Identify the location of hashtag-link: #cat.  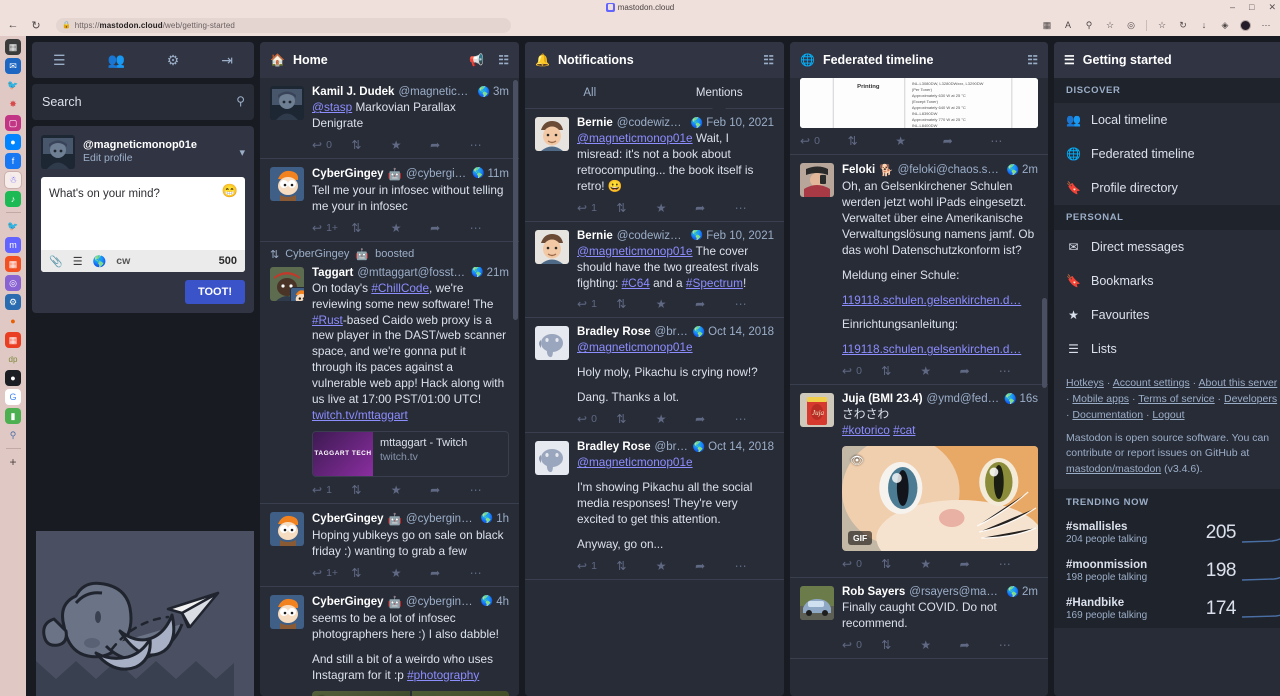
(904, 430).